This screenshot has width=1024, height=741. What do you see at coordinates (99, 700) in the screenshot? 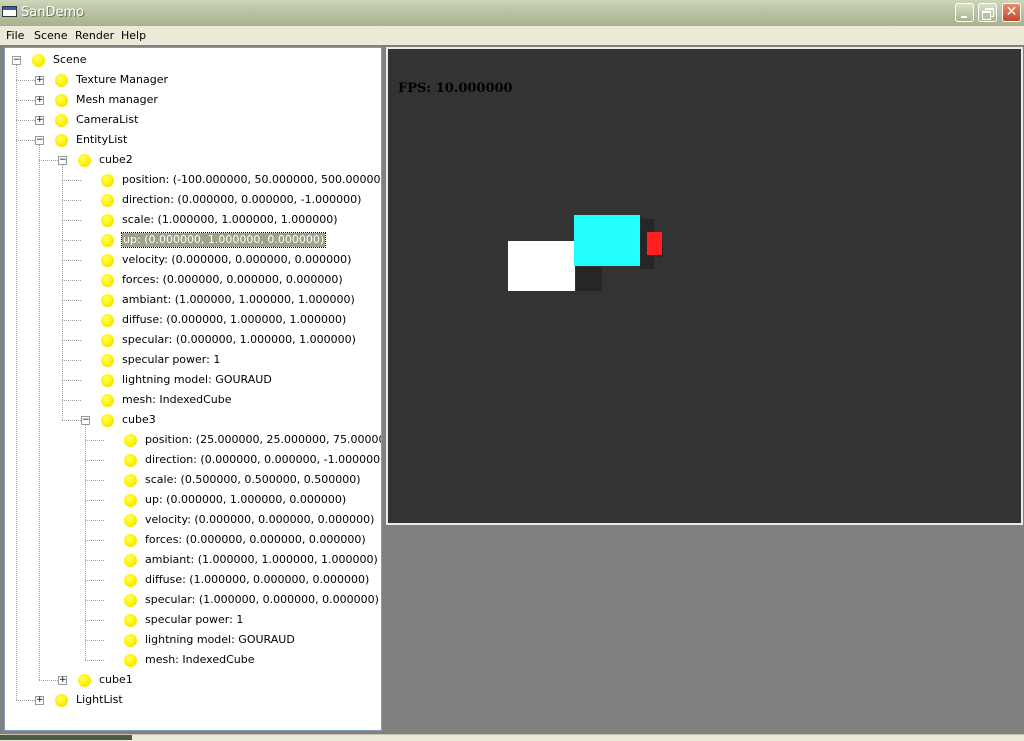
I see `tree-node-label: LightList` at bounding box center [99, 700].